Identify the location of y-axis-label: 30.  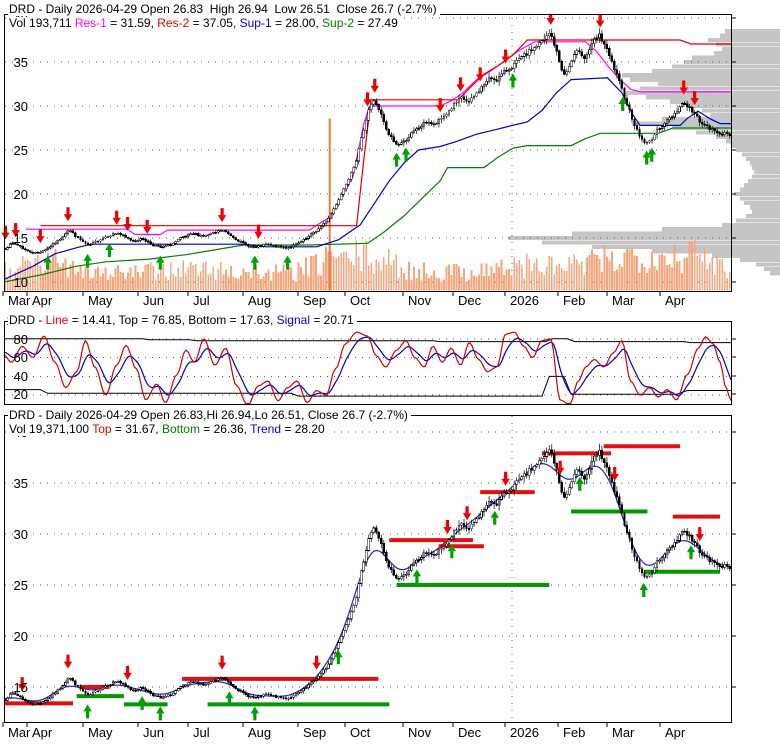
(20, 534).